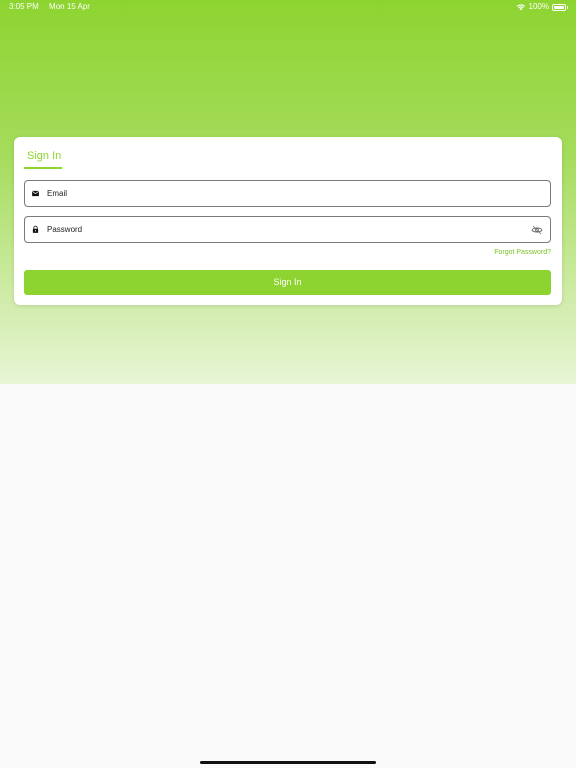  What do you see at coordinates (65, 229) in the screenshot?
I see `password-placeholder: Password` at bounding box center [65, 229].